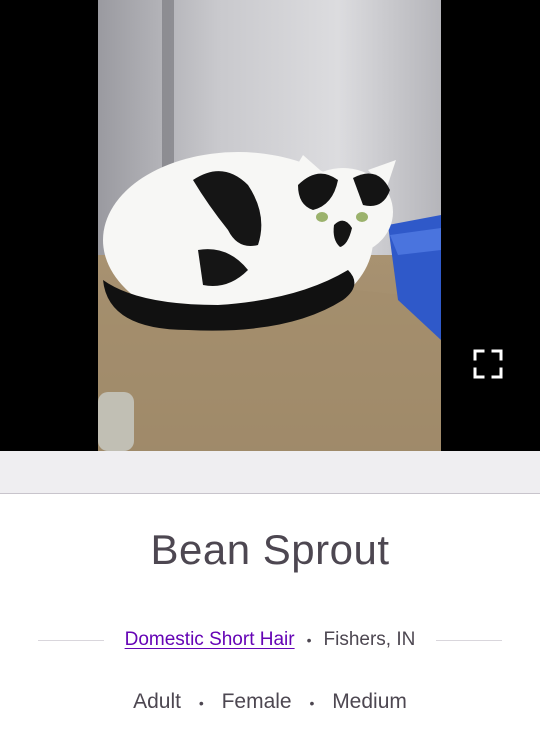 This screenshot has width=540, height=745. I want to click on carousel-footer-band, so click(270, 472).